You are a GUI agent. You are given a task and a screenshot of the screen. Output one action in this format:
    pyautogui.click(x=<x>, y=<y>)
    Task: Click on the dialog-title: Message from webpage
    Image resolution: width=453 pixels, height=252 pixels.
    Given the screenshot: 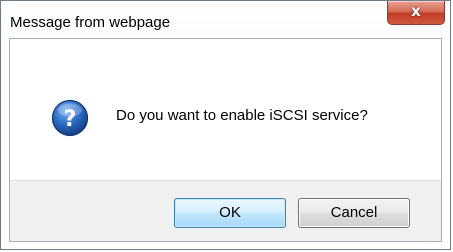 What is the action you would take?
    pyautogui.click(x=90, y=22)
    